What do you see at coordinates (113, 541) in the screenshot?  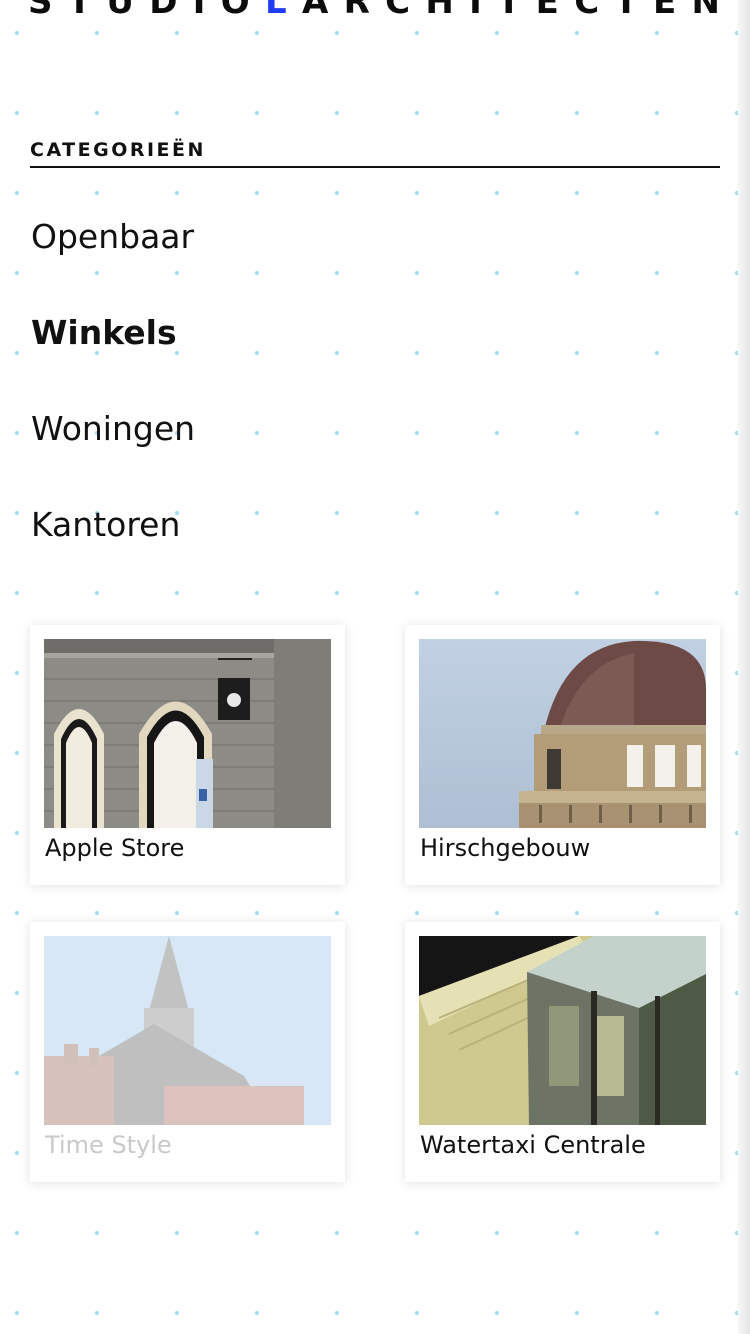 I see `category-item-kantoren: Kantoren` at bounding box center [113, 541].